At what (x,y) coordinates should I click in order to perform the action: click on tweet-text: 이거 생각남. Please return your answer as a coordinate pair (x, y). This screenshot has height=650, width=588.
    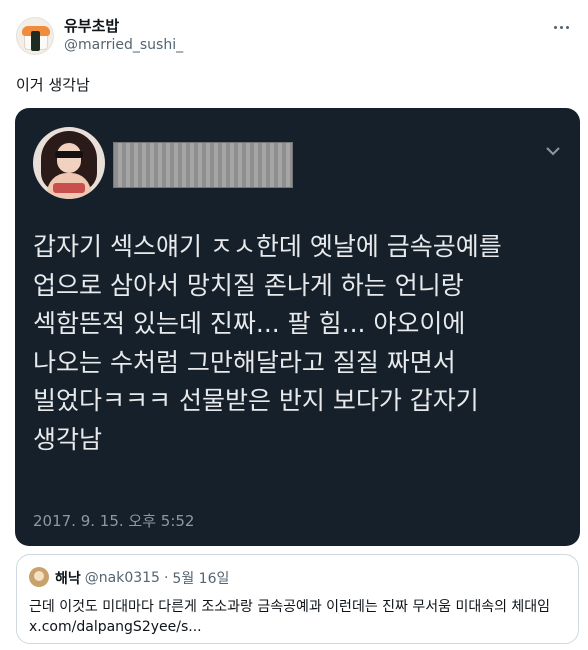
    Looking at the image, I should click on (53, 85).